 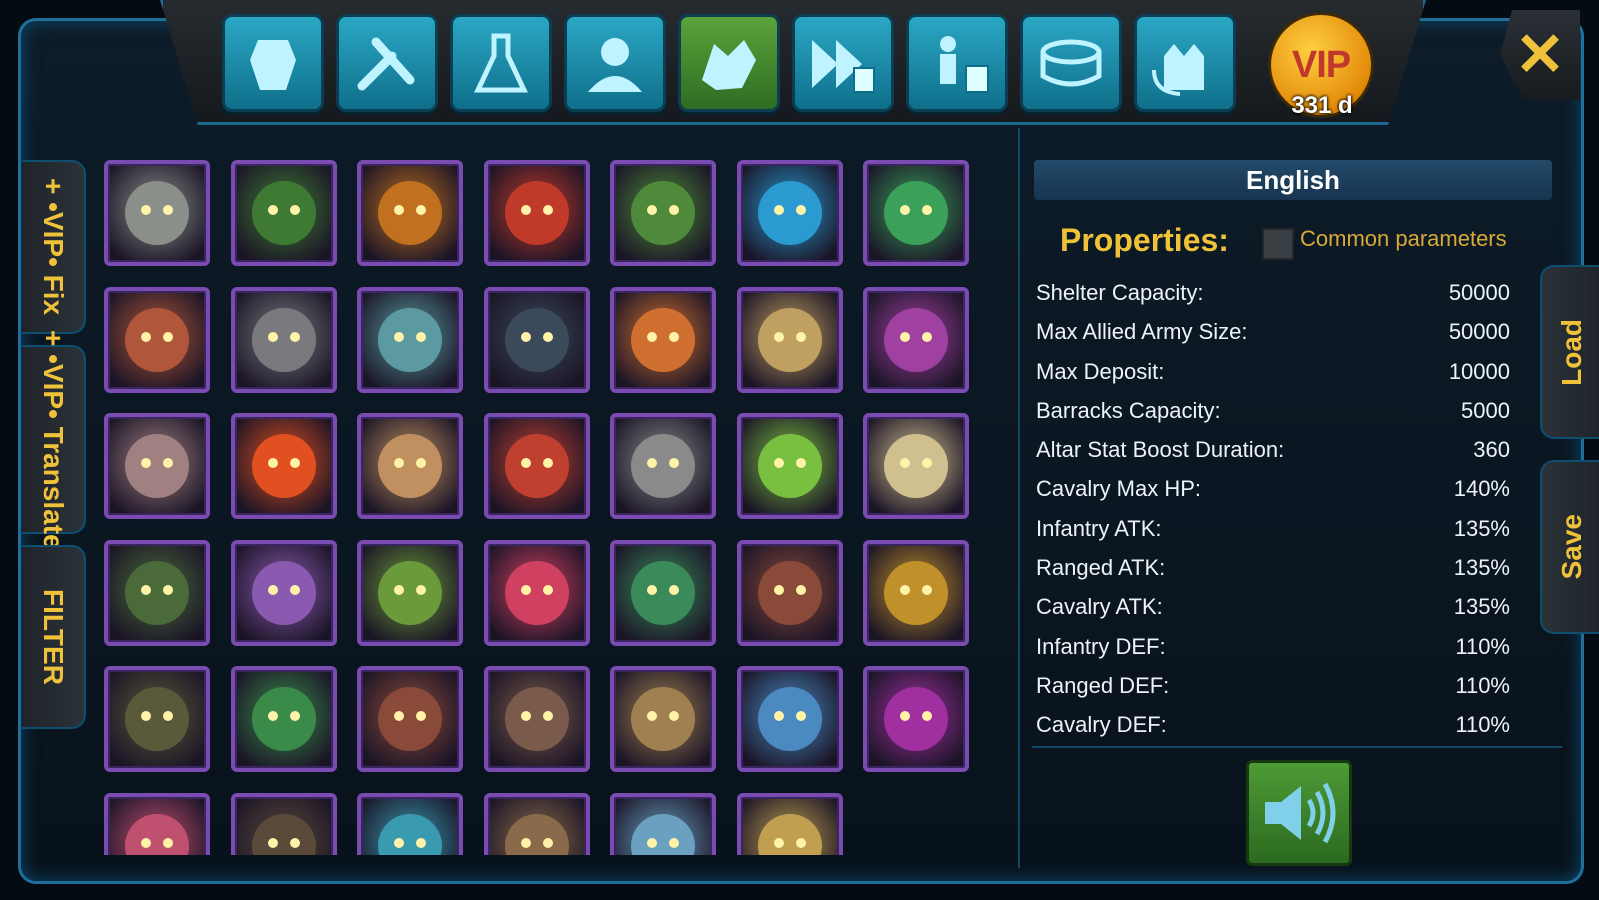 What do you see at coordinates (1099, 528) in the screenshot?
I see `property-name: Infantry ATK:` at bounding box center [1099, 528].